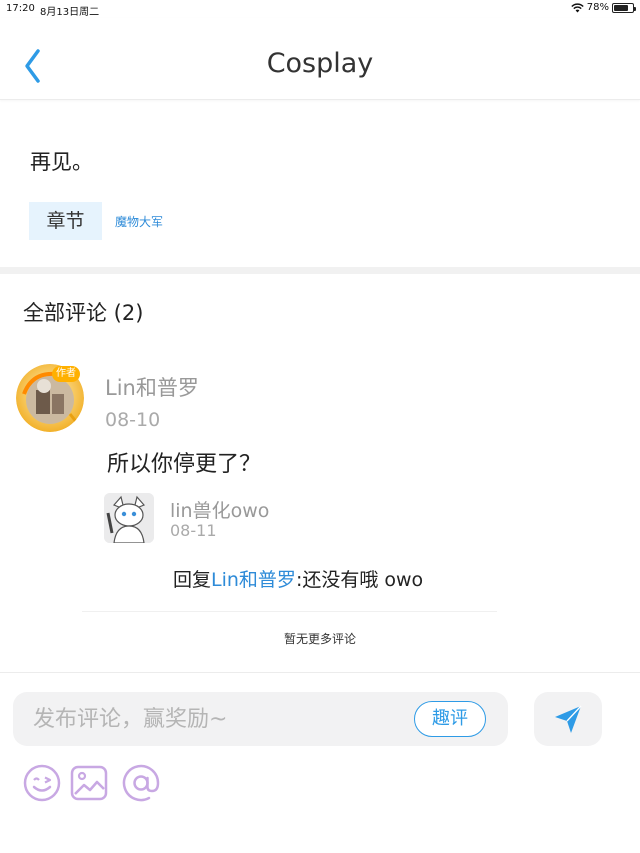  What do you see at coordinates (152, 387) in the screenshot?
I see `comment-username: Lin和普罗` at bounding box center [152, 387].